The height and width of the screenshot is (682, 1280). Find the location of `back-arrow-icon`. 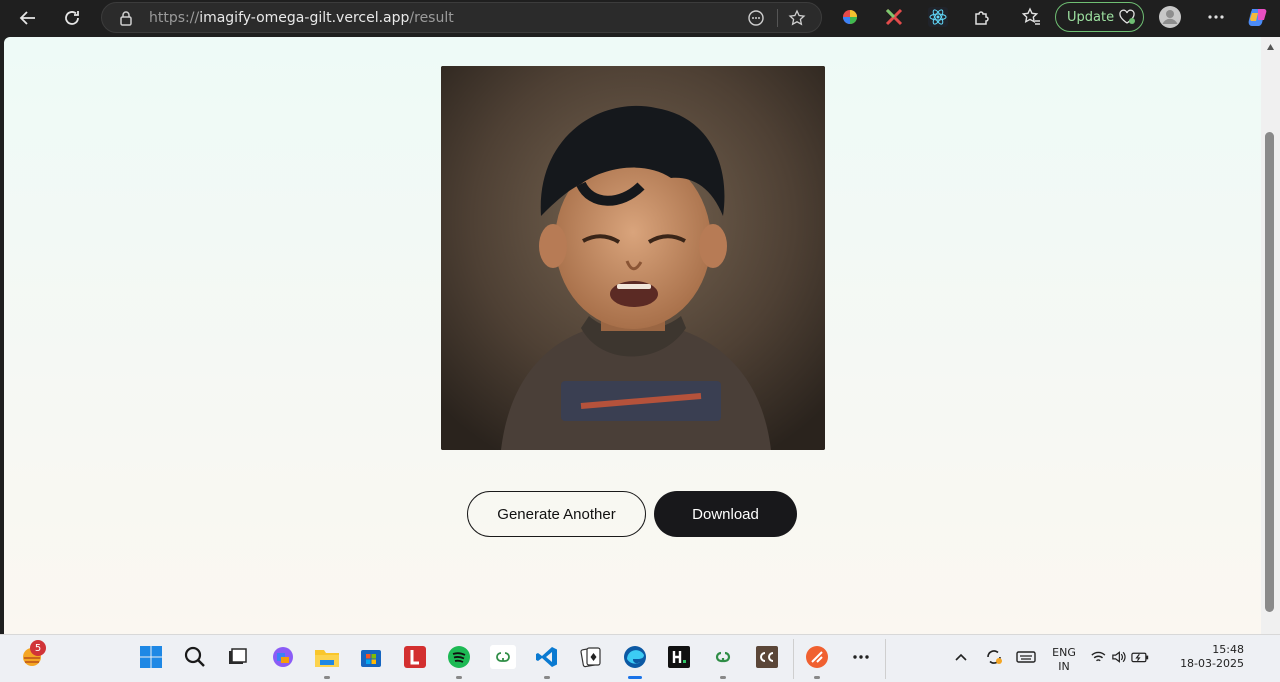

back-arrow-icon is located at coordinates (27, 18).